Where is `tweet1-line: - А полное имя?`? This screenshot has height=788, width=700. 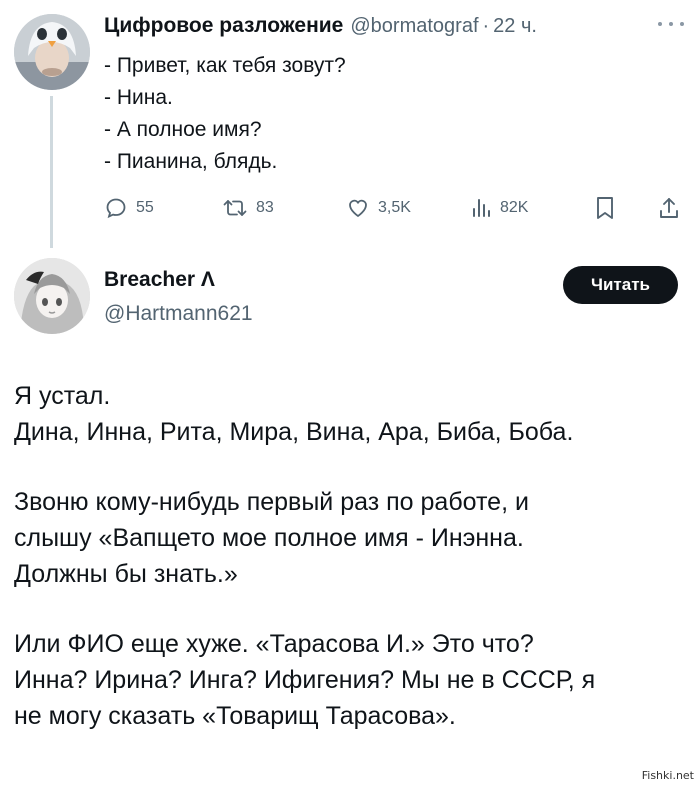
tweet1-line: - А полное имя? is located at coordinates (183, 129).